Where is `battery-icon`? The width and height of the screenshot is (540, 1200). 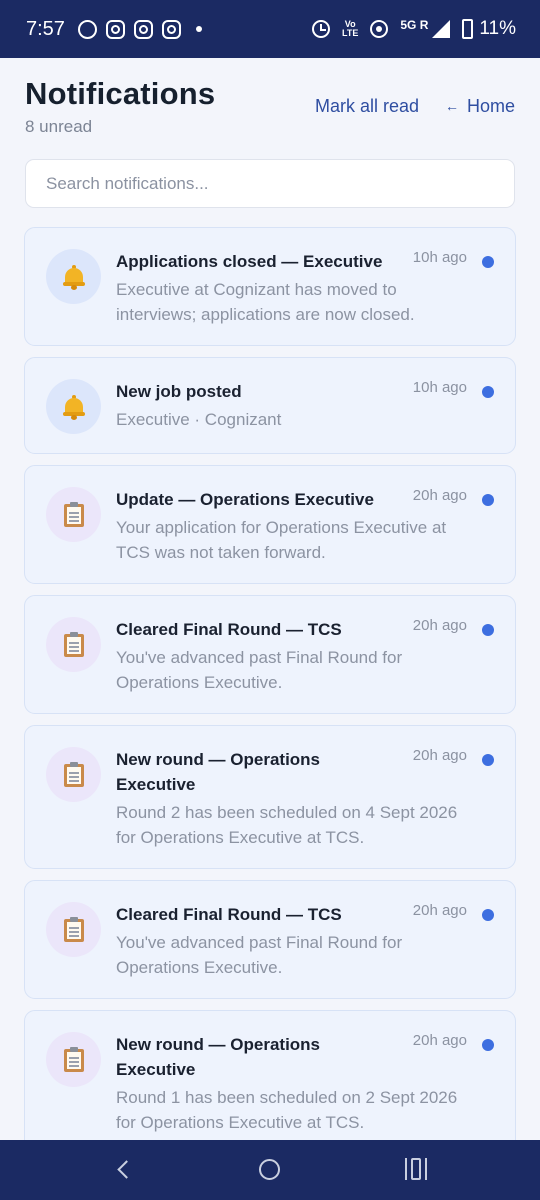
battery-icon is located at coordinates (468, 29).